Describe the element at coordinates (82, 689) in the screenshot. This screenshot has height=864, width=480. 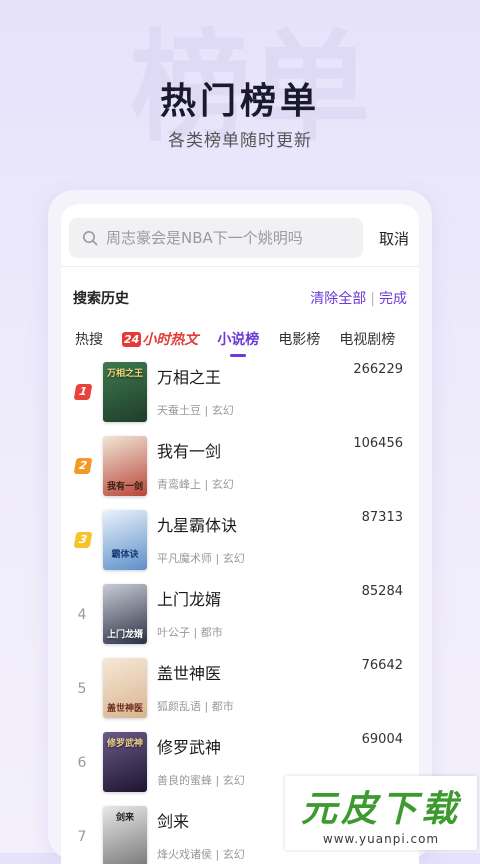
I see `rank-number: 5` at that location.